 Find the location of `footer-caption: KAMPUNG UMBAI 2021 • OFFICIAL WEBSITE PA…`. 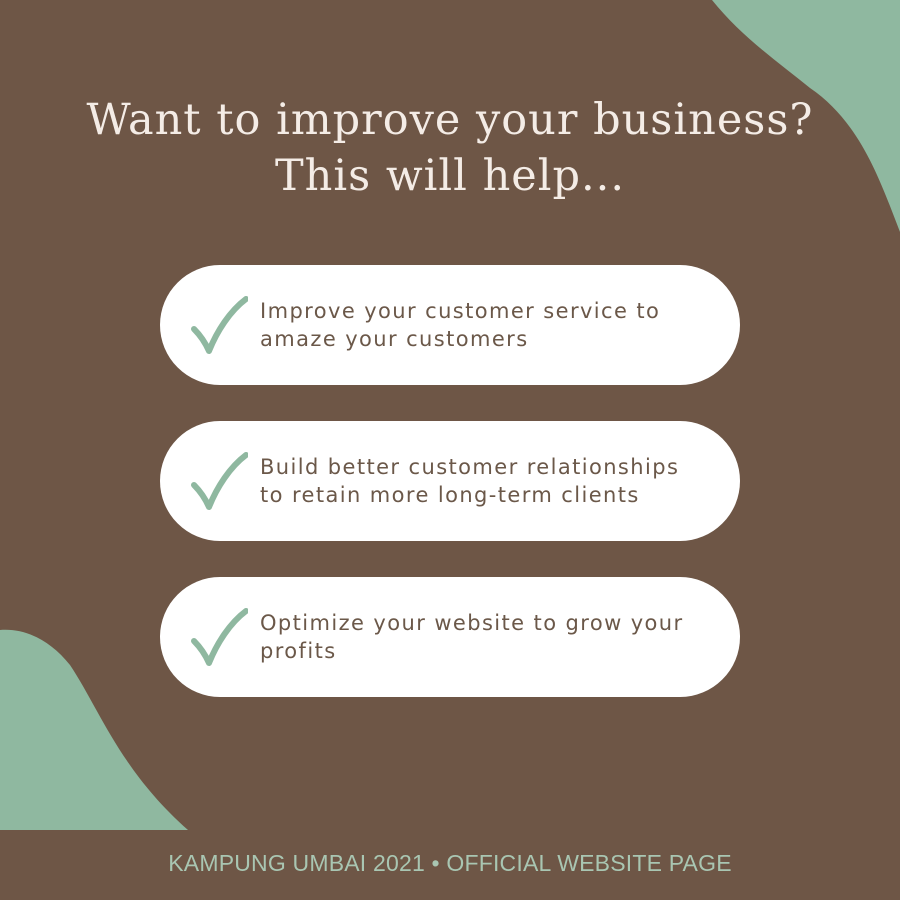

footer-caption: KAMPUNG UMBAI 2021 • OFFICIAL WEBSITE PA… is located at coordinates (450, 863).